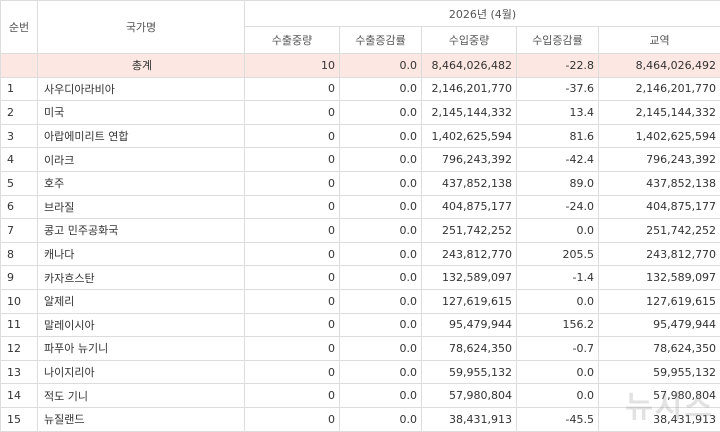 The height and width of the screenshot is (432, 720). I want to click on total-trade: 8,464,026,492, so click(659, 66).